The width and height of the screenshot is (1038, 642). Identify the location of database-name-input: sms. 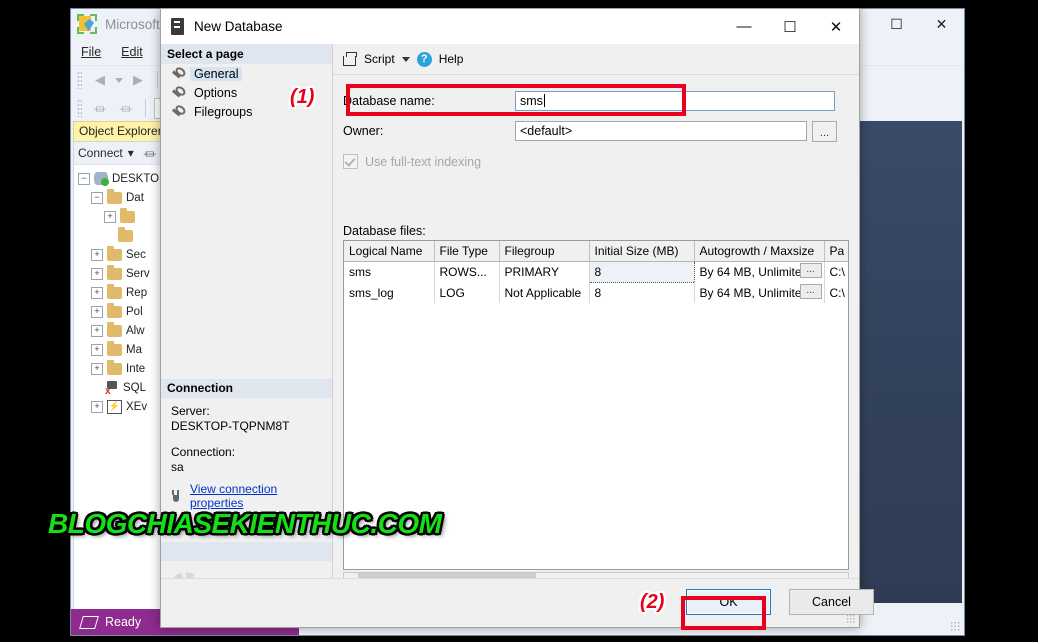
(675, 101).